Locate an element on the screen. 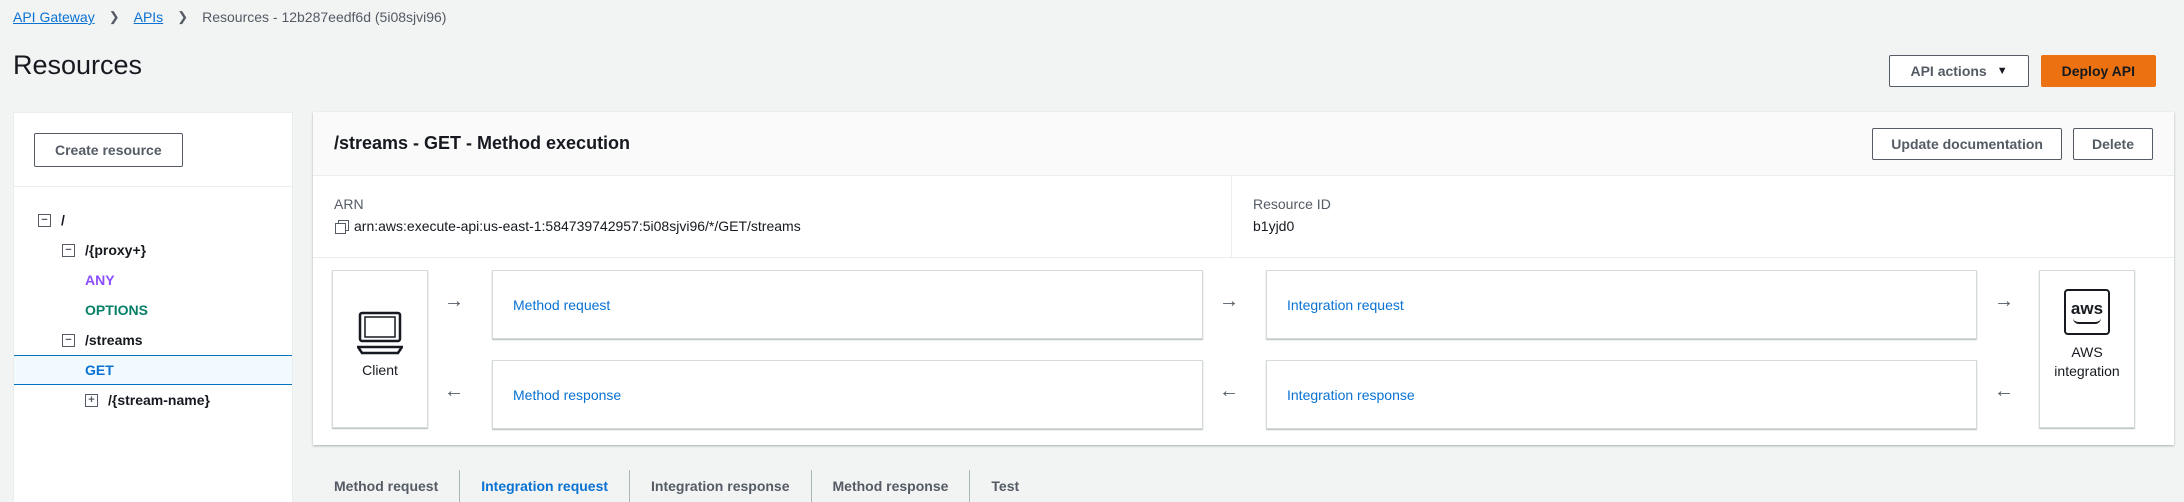  tree-item-root: − / is located at coordinates (153, 220).